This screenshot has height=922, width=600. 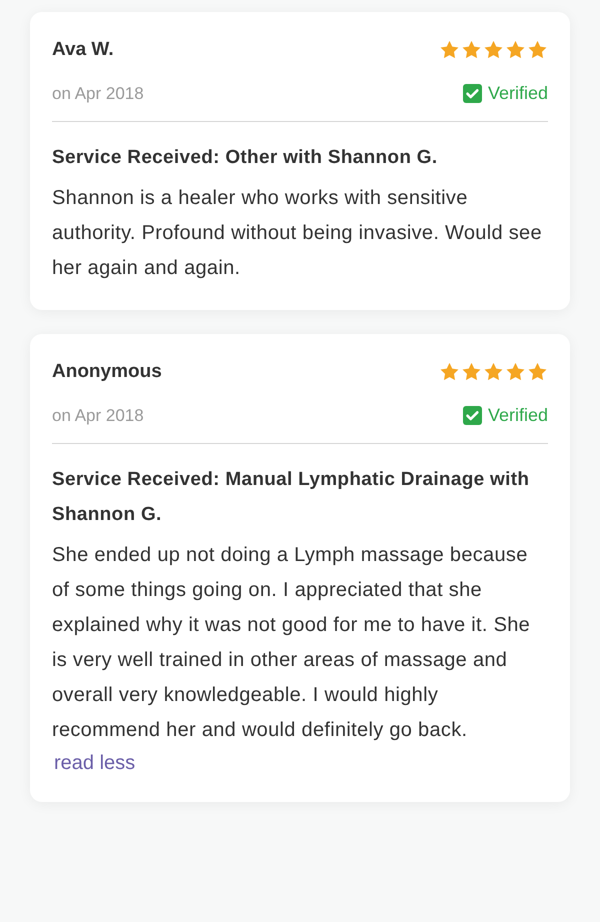 I want to click on review-text: Shannon is a healer who works with sensitive authority. Profound without being invasive. Would see her again and again., so click(x=297, y=233).